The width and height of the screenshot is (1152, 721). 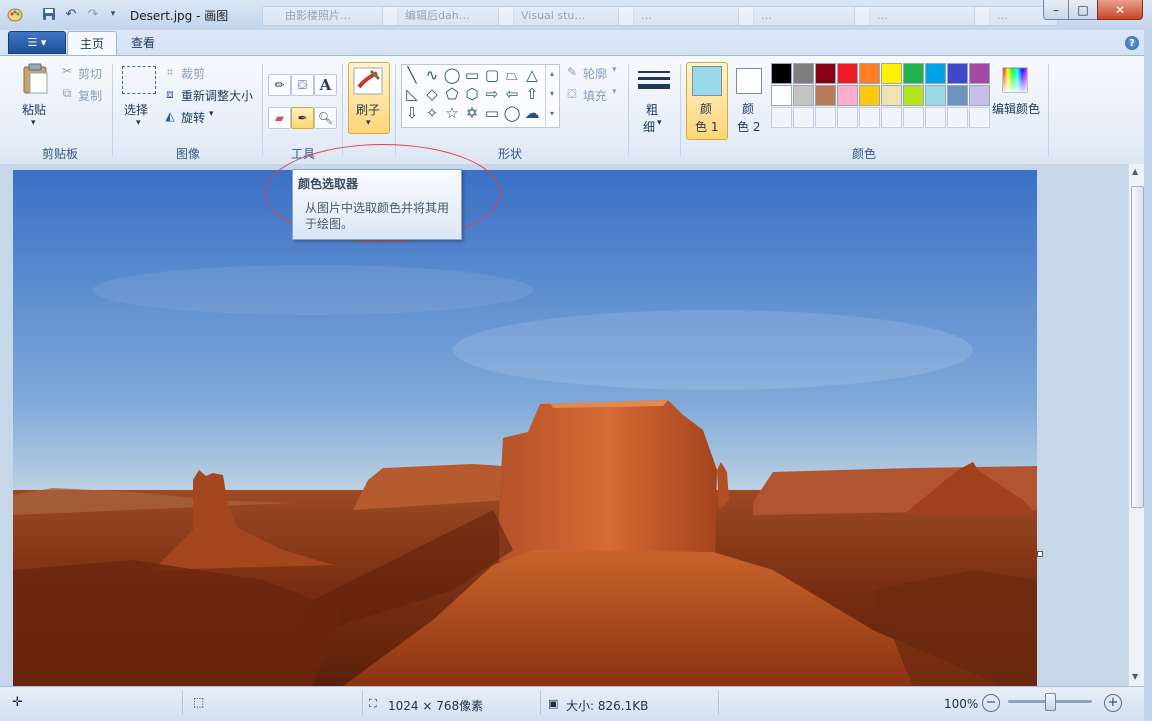 I want to click on diamond-shape-icon: ◇, so click(x=432, y=94).